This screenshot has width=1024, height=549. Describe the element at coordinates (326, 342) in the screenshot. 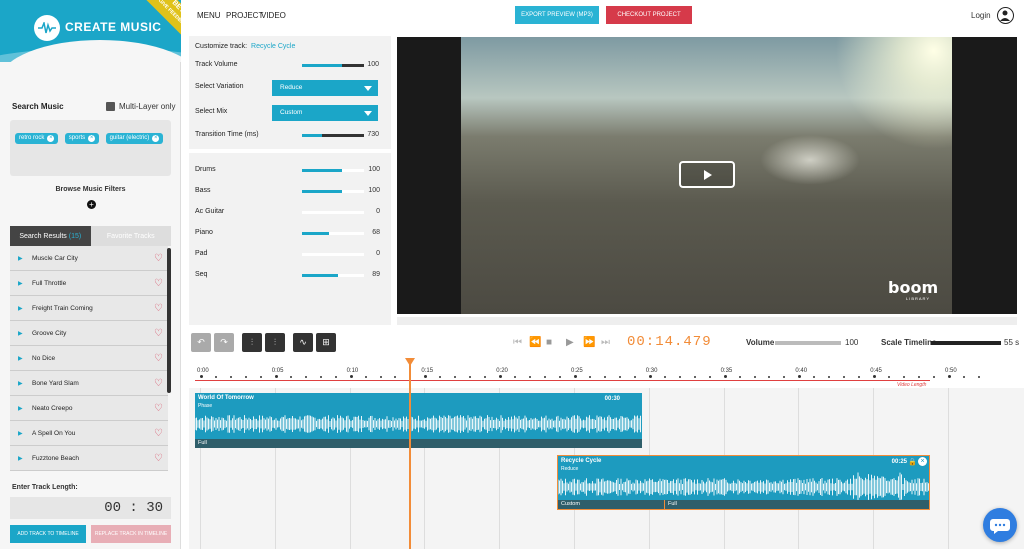

I see `fit-icon: ⊞` at that location.